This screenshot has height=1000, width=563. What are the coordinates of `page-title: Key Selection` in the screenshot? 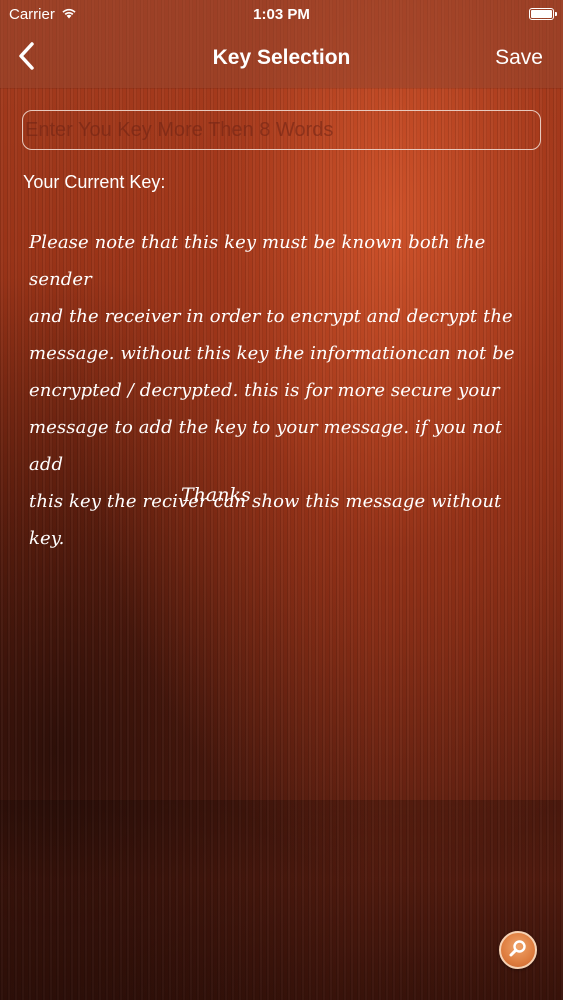 It's located at (281, 57).